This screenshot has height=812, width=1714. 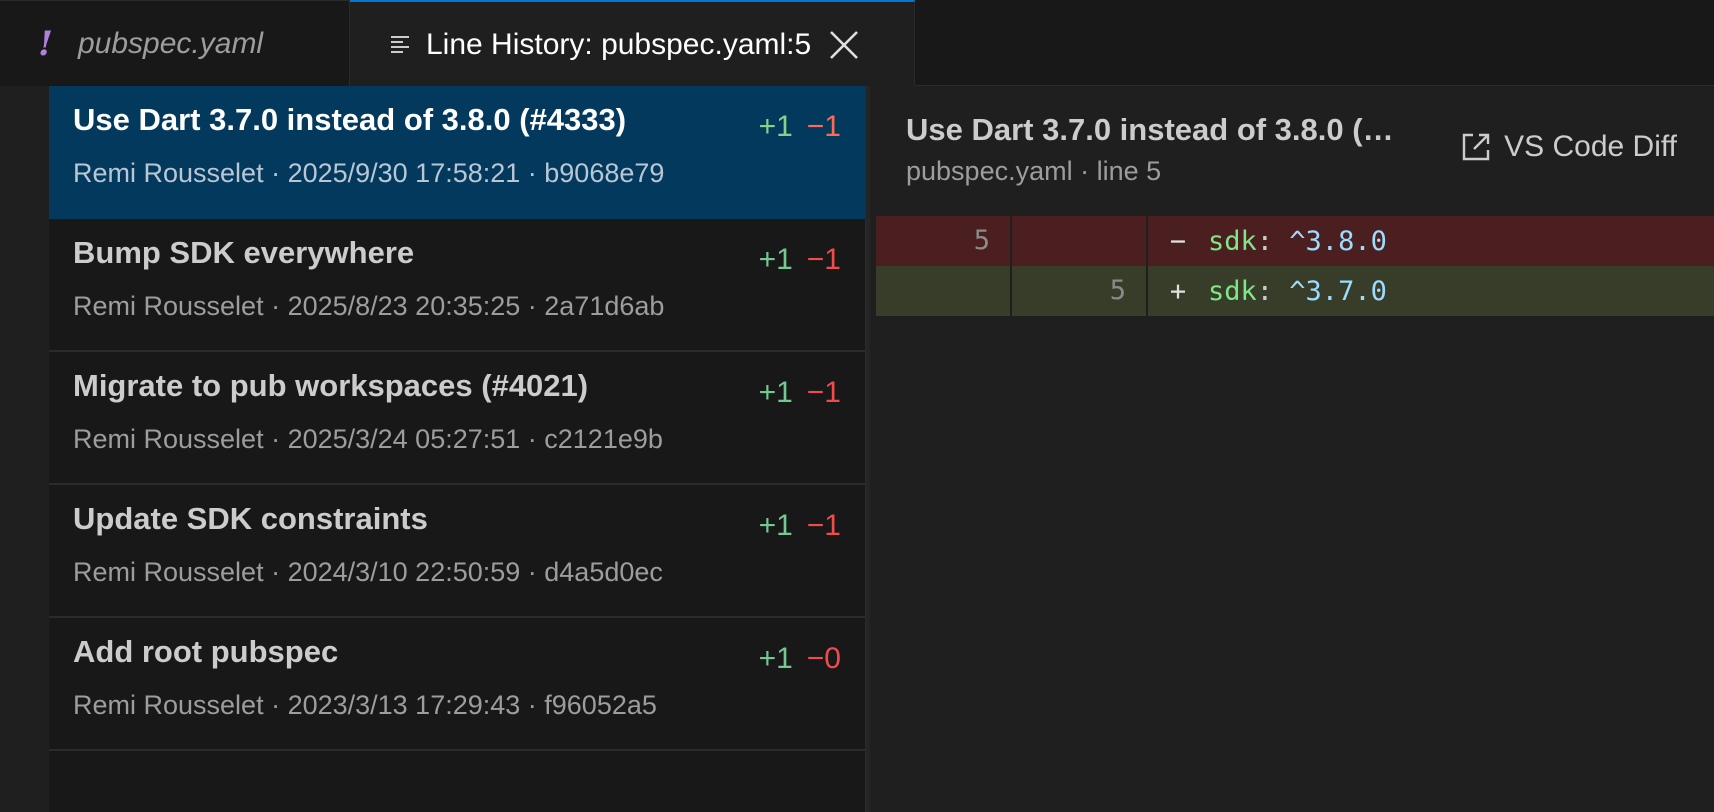 What do you see at coordinates (206, 651) in the screenshot?
I see `commit-title: Add root pubspec` at bounding box center [206, 651].